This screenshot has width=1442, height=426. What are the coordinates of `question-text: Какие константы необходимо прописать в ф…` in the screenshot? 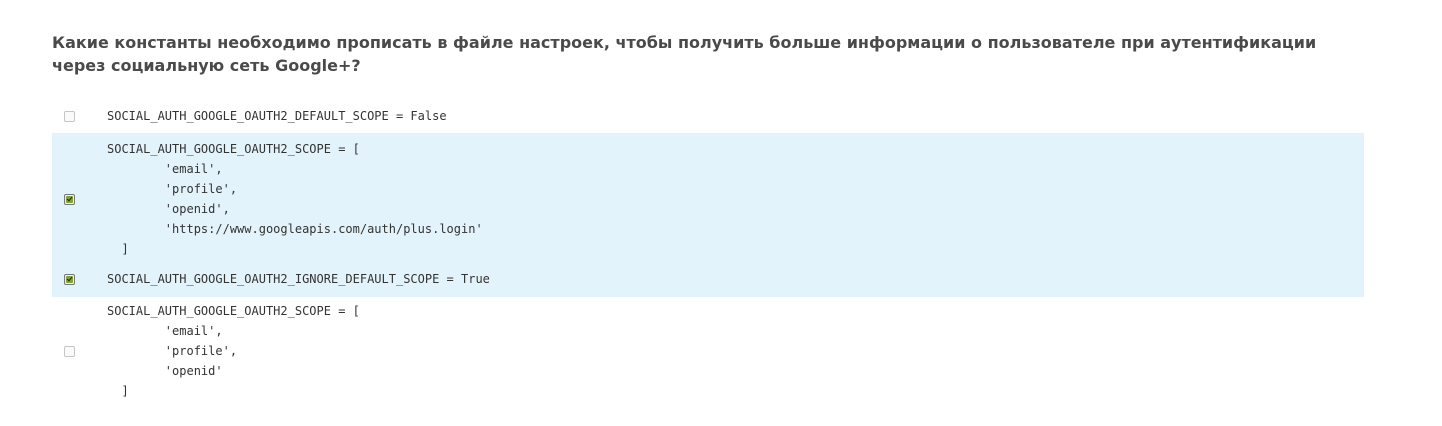 It's located at (684, 54).